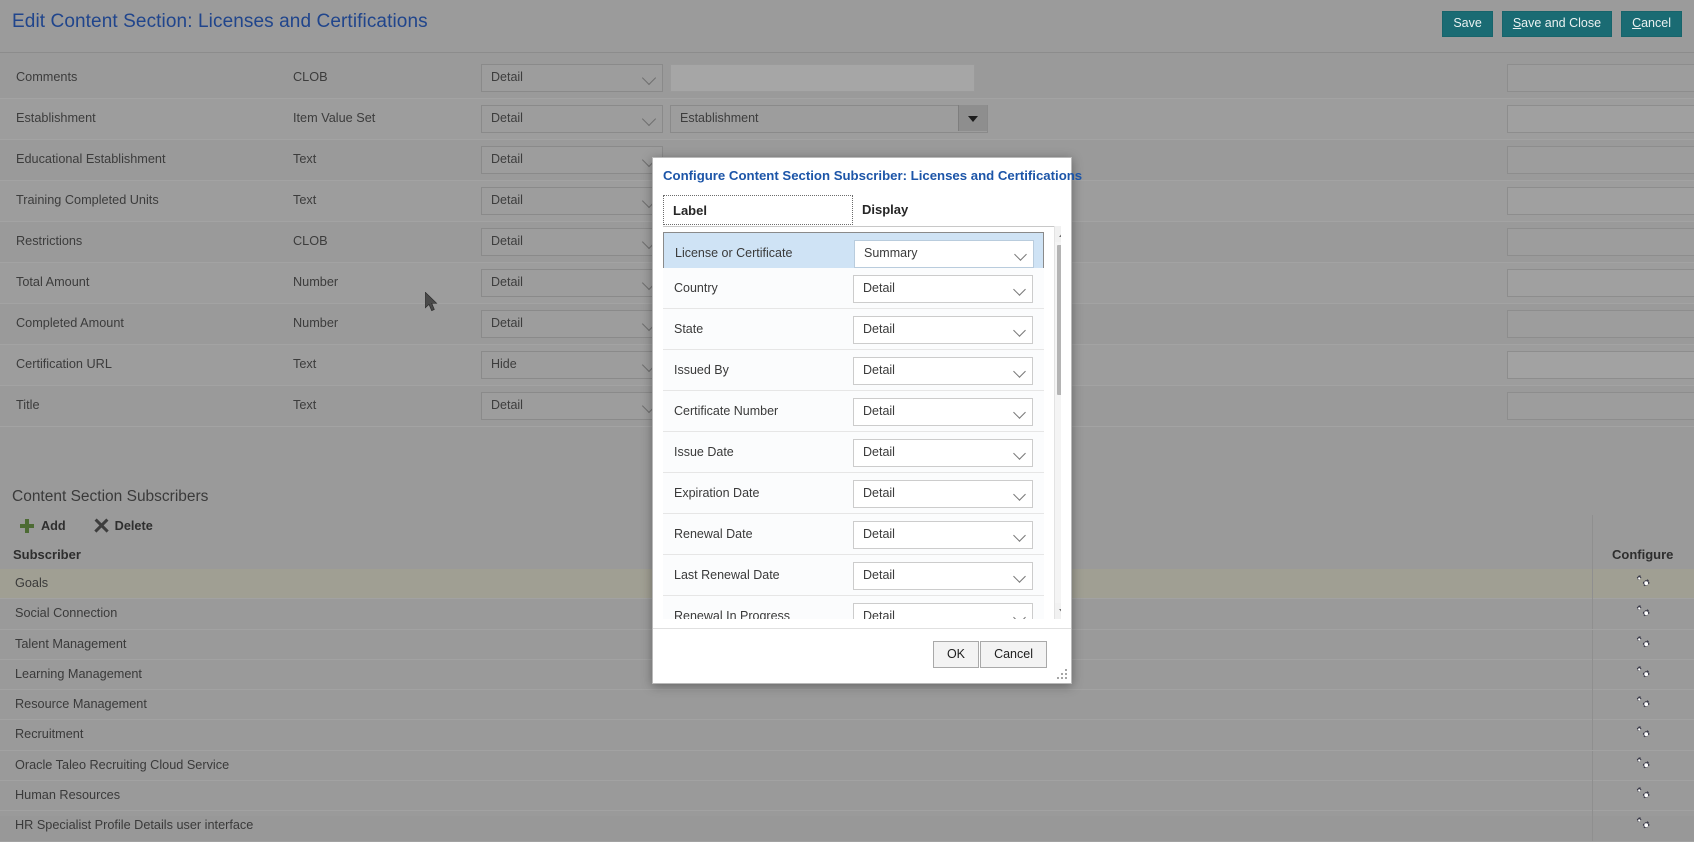 The height and width of the screenshot is (842, 1694). I want to click on dialog-table-row: Issued By Detail, so click(853, 370).